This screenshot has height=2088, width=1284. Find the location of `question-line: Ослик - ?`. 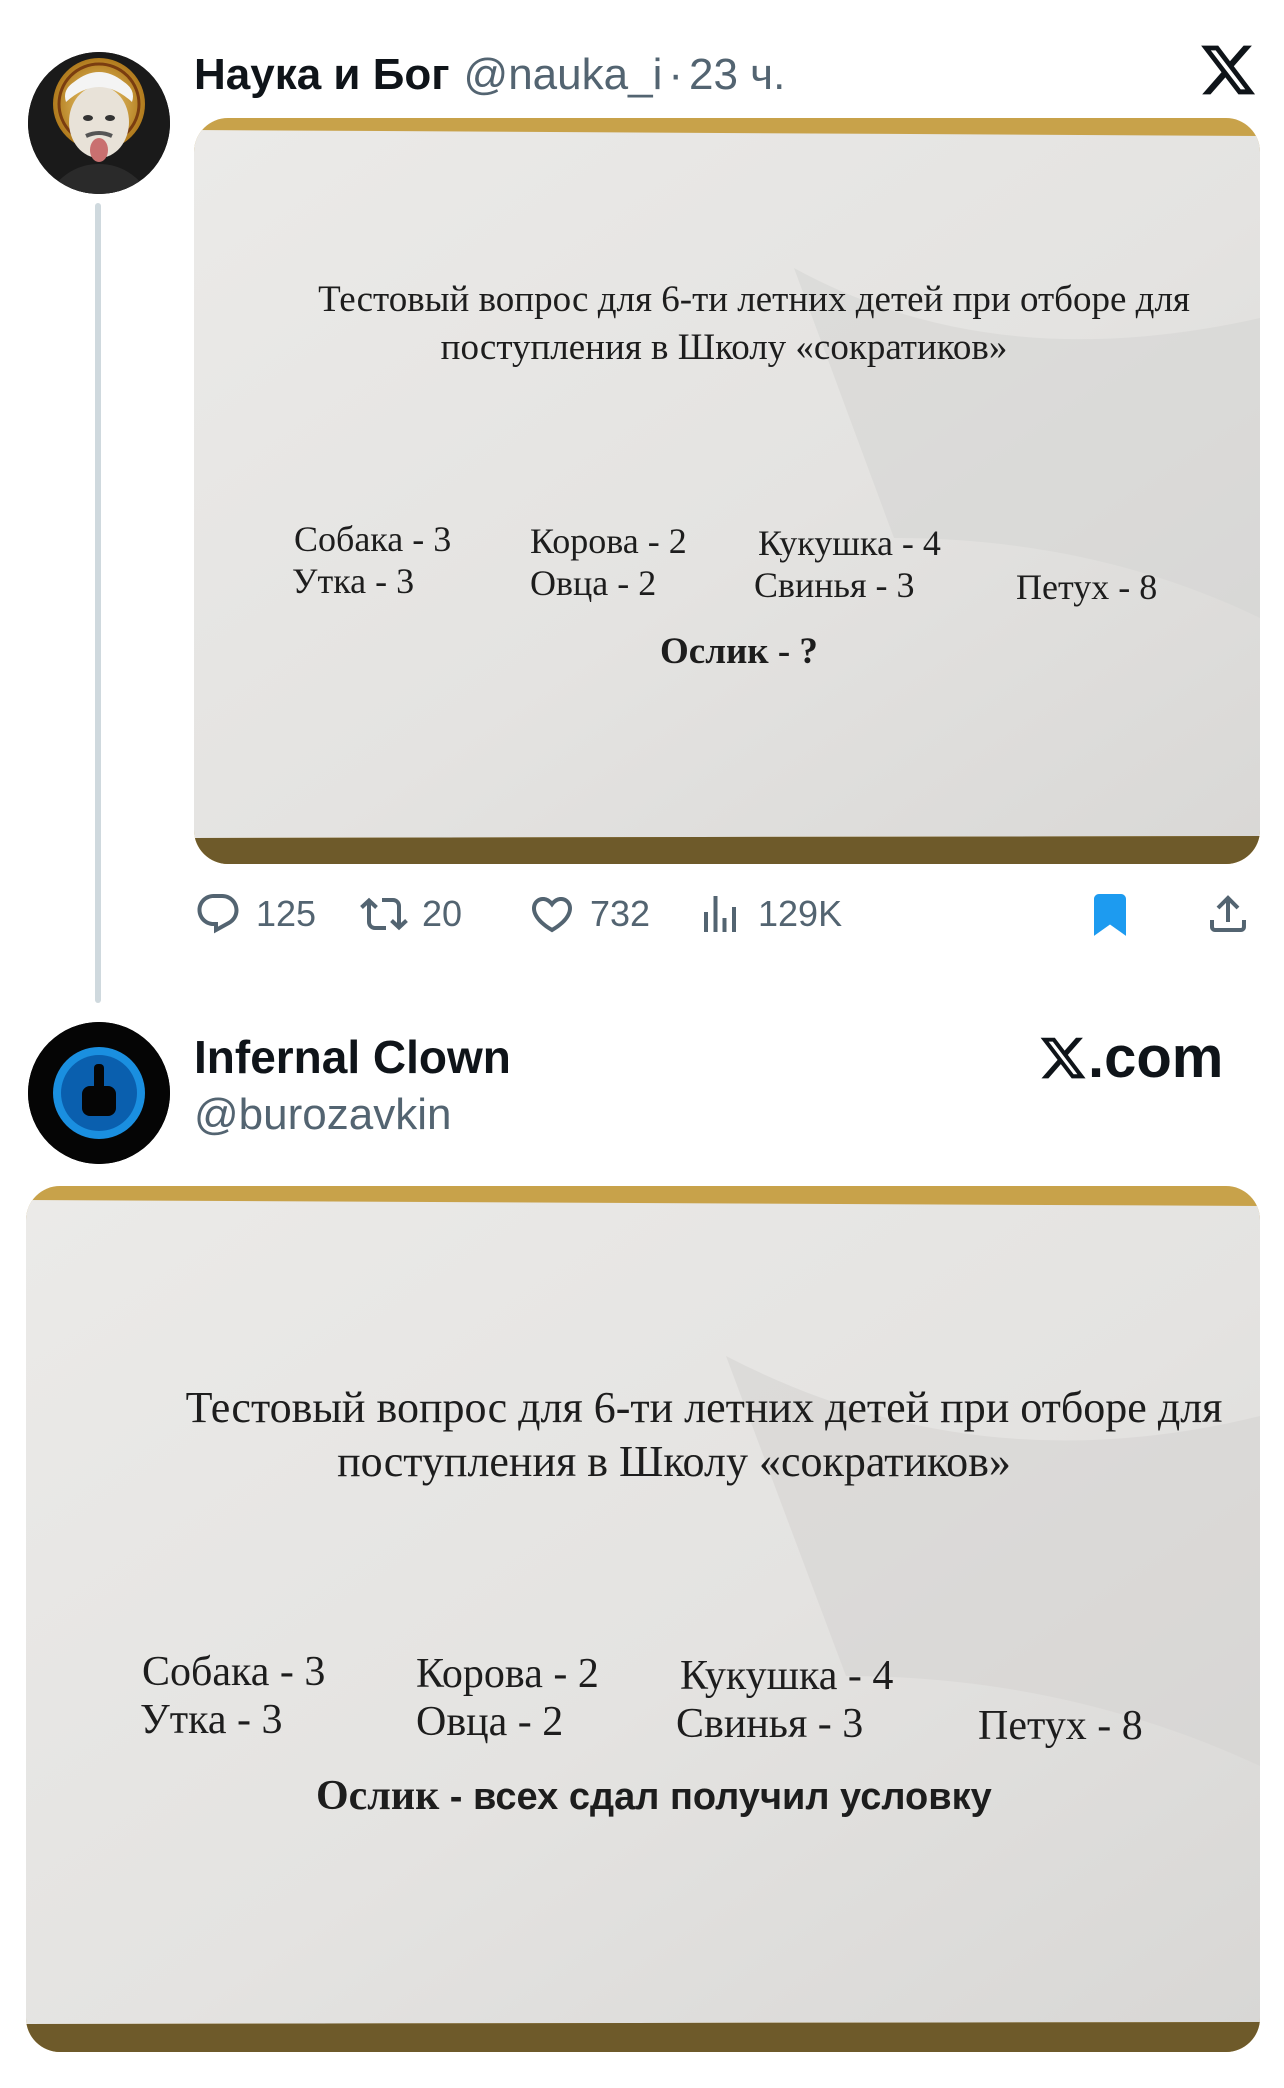

question-line: Ослик - ? is located at coordinates (739, 651).